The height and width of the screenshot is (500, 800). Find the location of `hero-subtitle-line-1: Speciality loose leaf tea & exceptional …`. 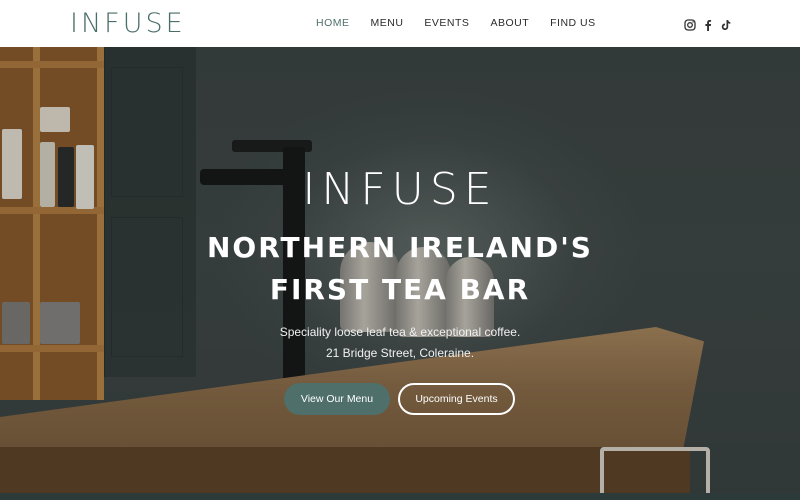

hero-subtitle-line-1: Speciality loose leaf tea & exceptional … is located at coordinates (400, 332).